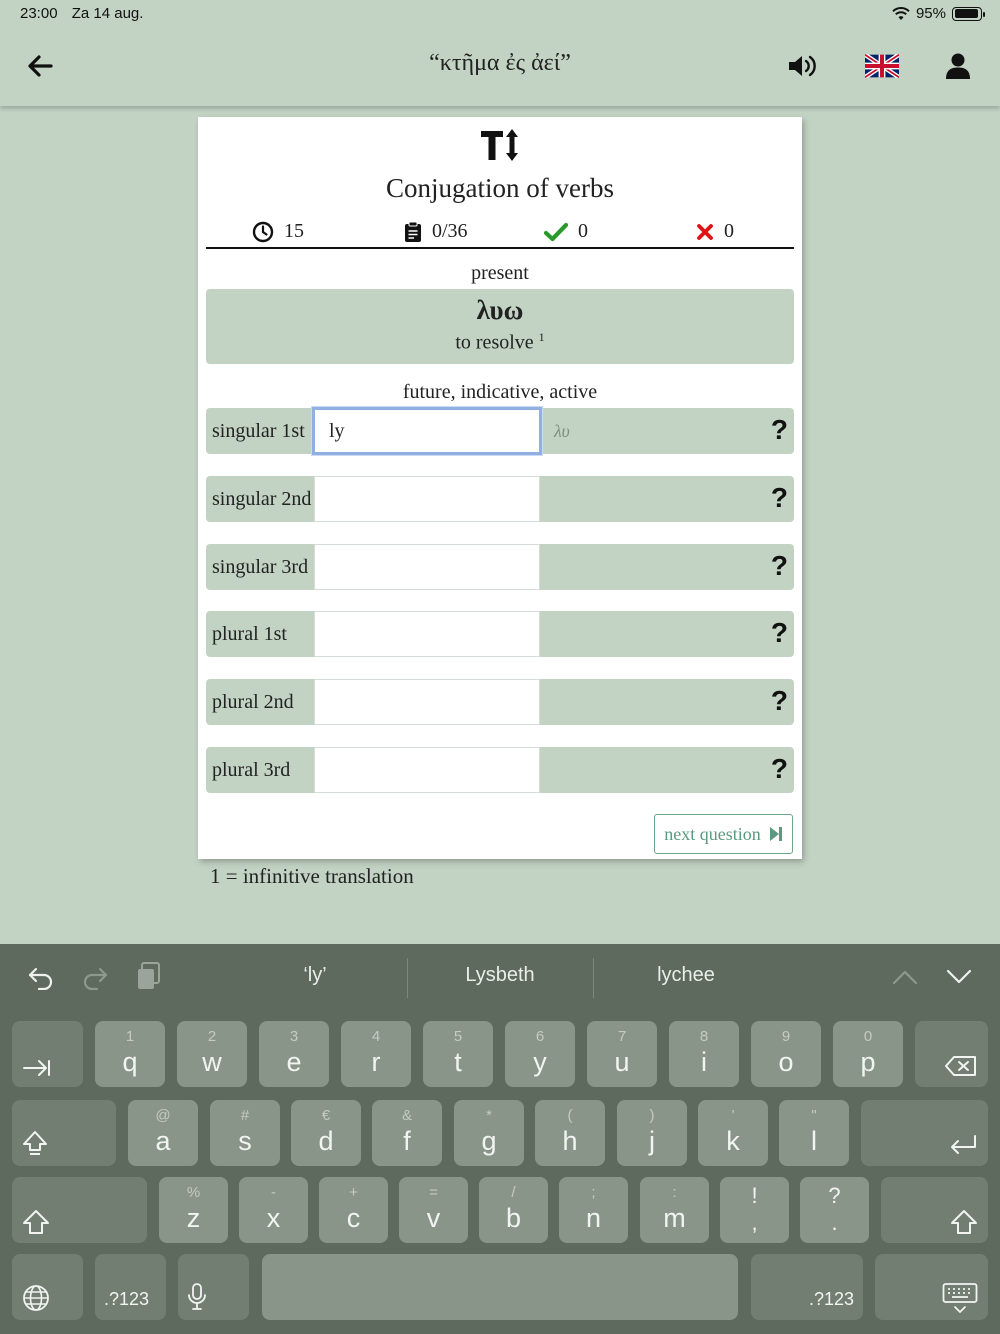 Image resolution: width=1000 pixels, height=1334 pixels. What do you see at coordinates (960, 1066) in the screenshot?
I see `backspace-icon` at bounding box center [960, 1066].